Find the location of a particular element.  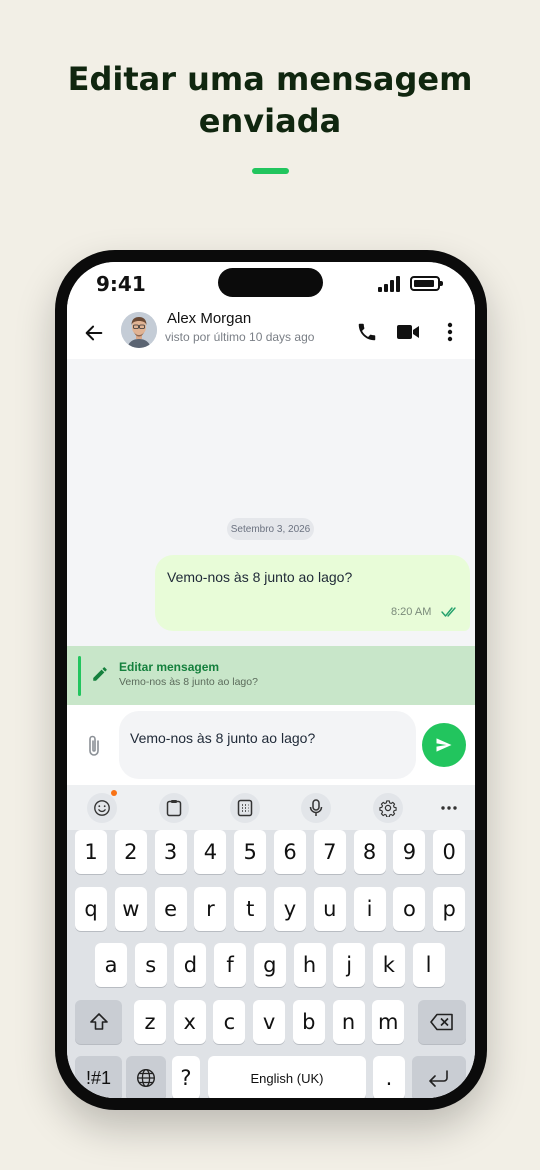

backspace-icon is located at coordinates (441, 1022).